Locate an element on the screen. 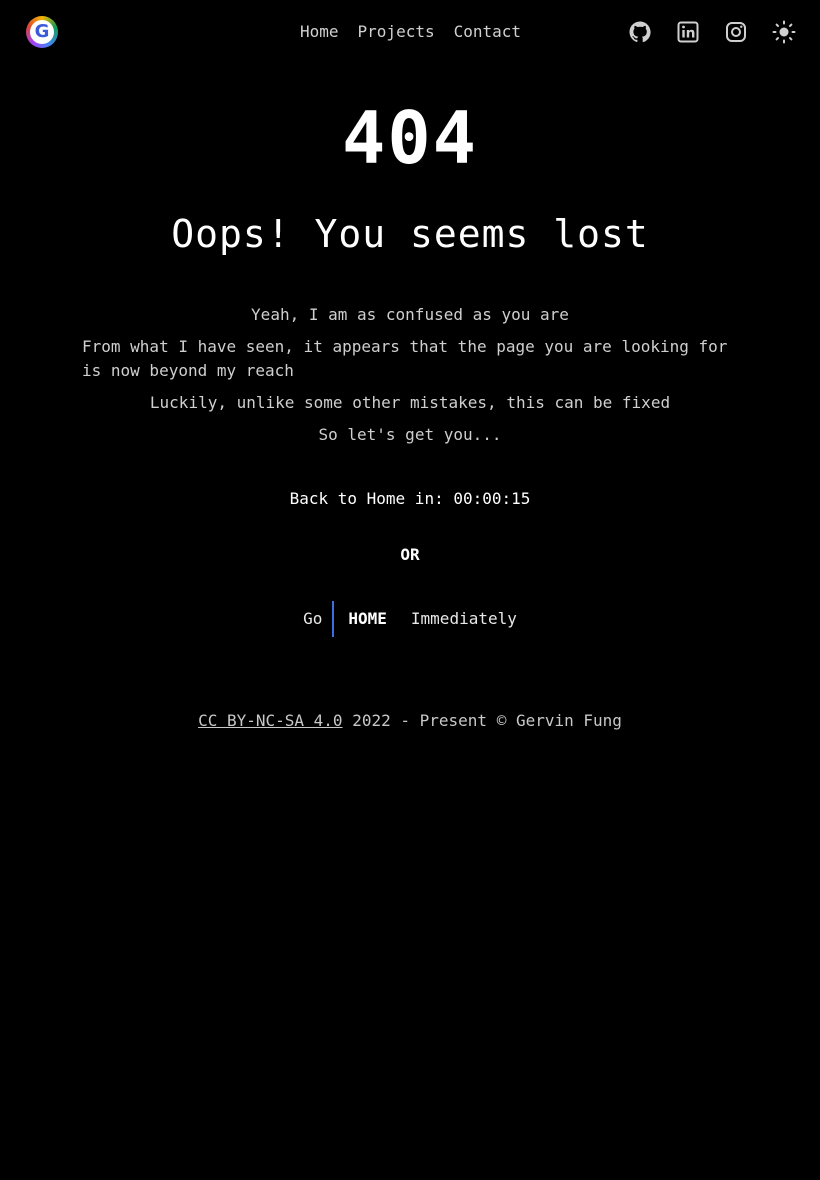  instagram-icon is located at coordinates (736, 32).